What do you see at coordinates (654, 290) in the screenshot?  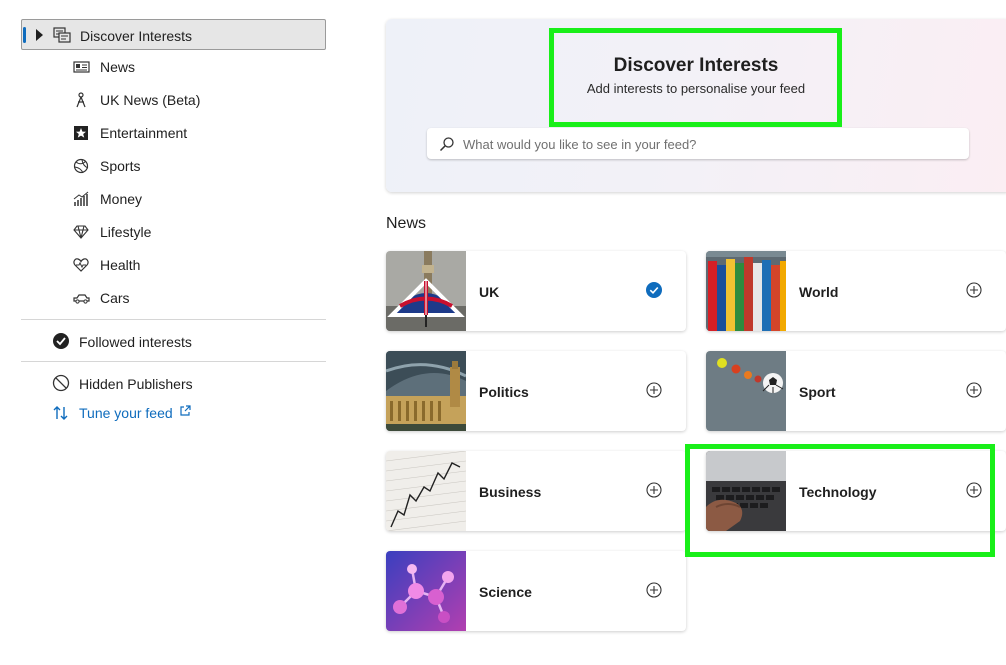 I see `followed-check-icon` at bounding box center [654, 290].